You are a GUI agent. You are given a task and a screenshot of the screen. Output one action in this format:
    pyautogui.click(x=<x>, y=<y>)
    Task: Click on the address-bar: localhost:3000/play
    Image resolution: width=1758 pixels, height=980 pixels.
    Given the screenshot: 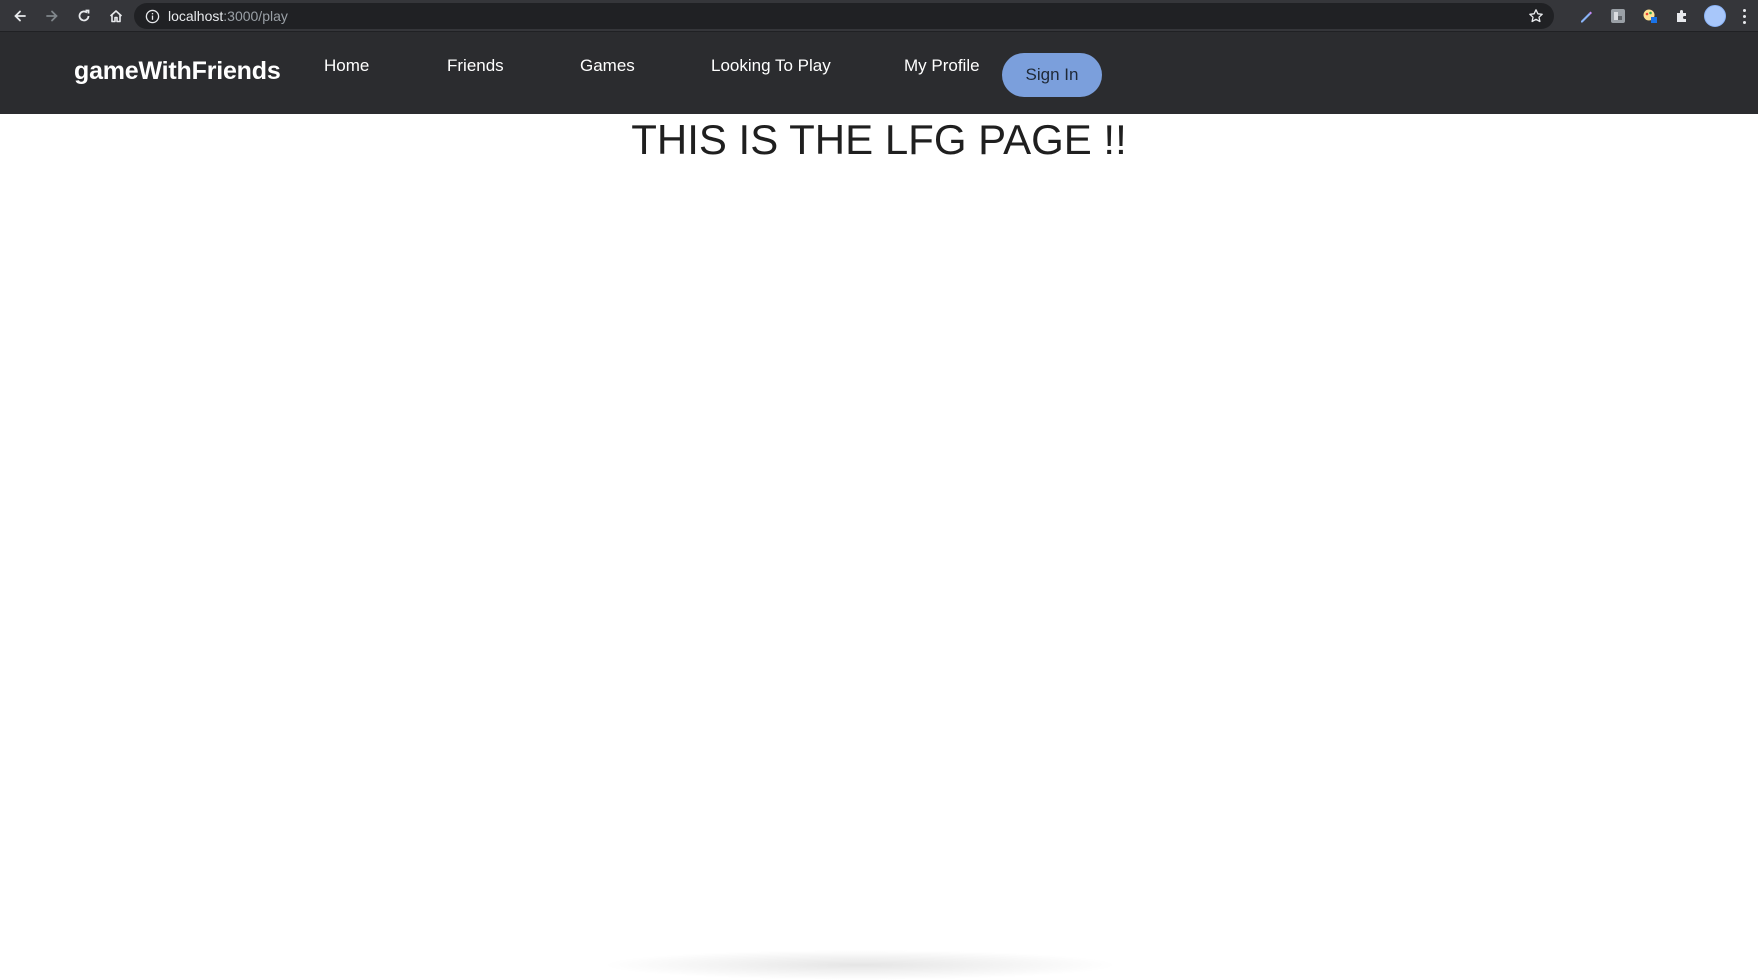 What is the action you would take?
    pyautogui.click(x=844, y=16)
    